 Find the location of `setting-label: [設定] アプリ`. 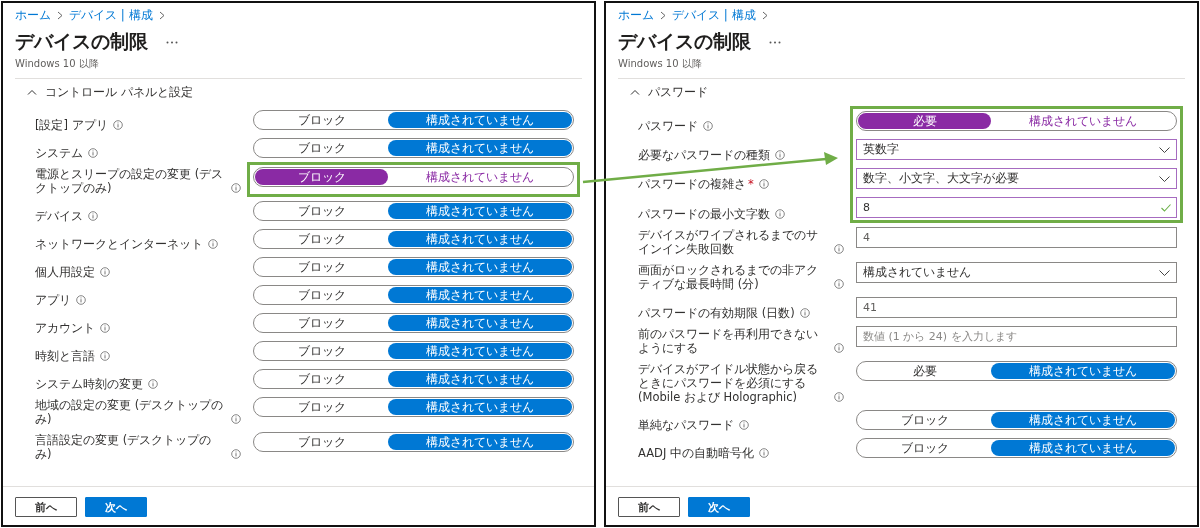

setting-label: [設定] アプリ is located at coordinates (71, 125).